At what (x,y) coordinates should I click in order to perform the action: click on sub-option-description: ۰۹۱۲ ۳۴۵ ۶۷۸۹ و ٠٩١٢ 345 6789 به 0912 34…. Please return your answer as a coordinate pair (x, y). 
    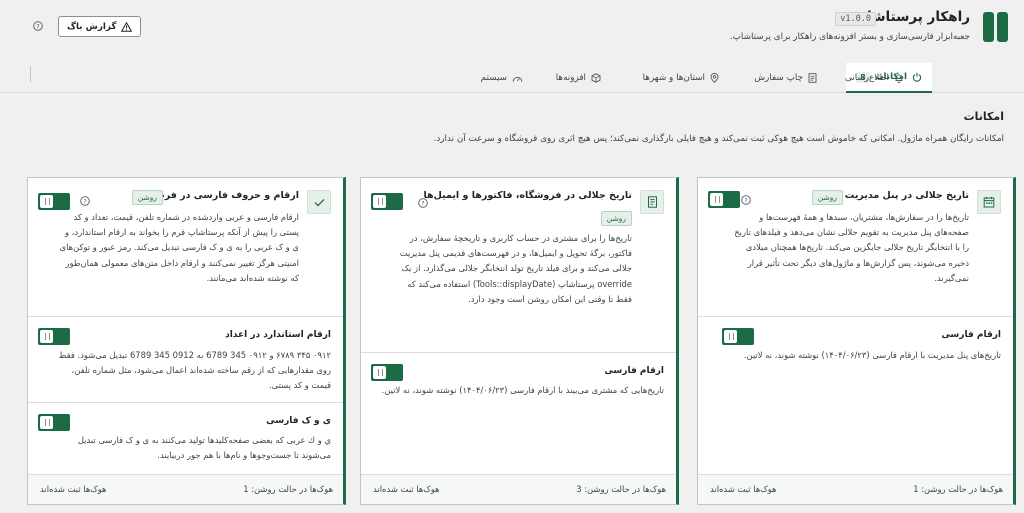
    Looking at the image, I should click on (194, 370).